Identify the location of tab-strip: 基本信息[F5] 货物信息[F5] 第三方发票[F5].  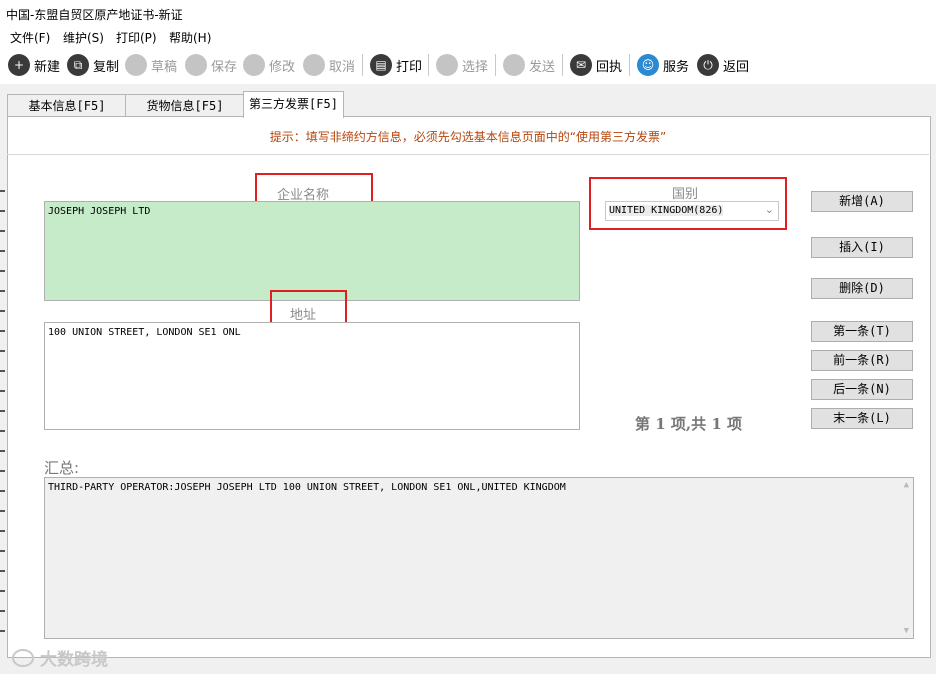
(468, 101).